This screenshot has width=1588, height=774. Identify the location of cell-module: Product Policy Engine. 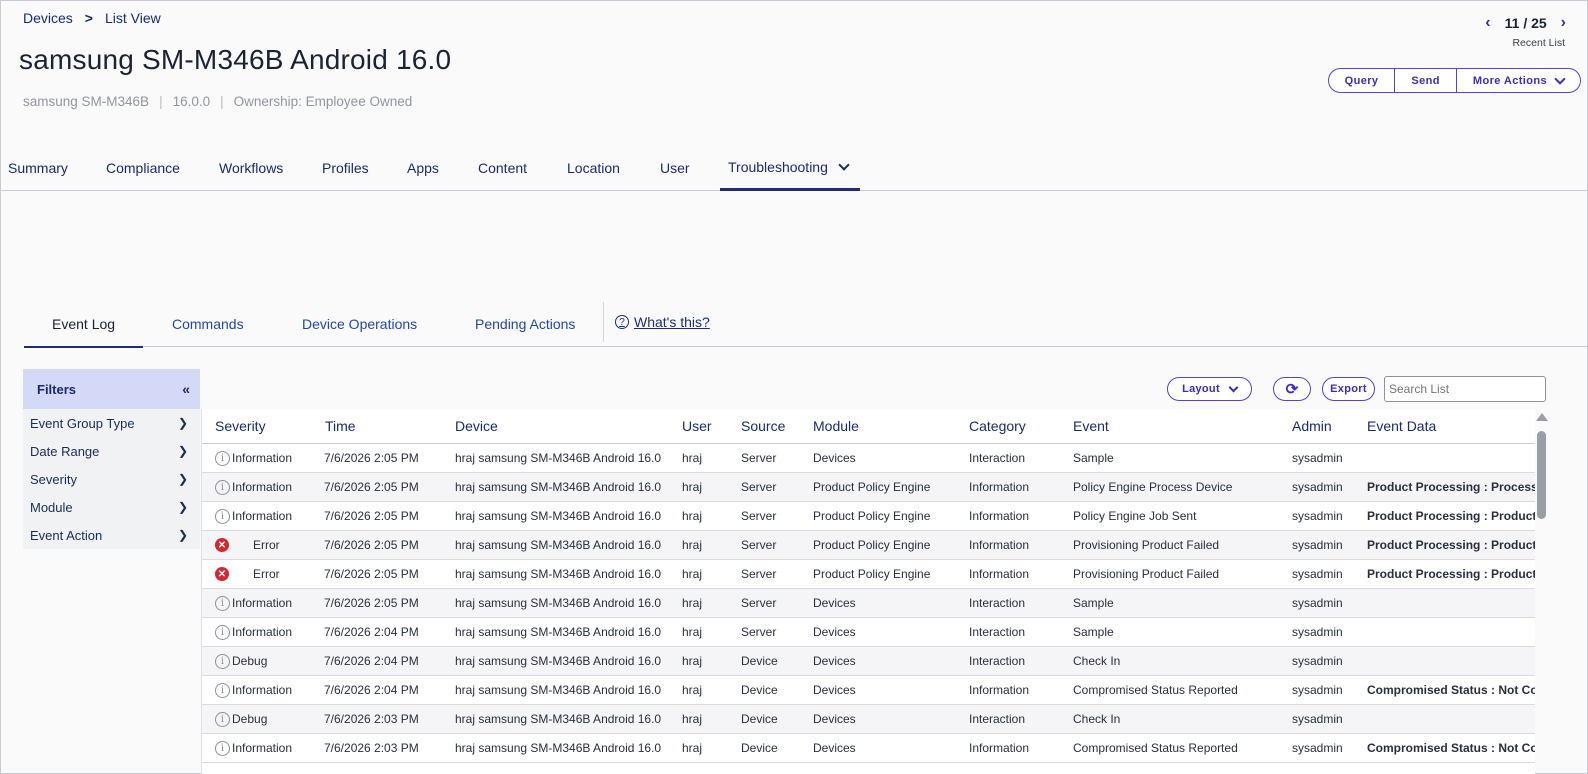
(891, 545).